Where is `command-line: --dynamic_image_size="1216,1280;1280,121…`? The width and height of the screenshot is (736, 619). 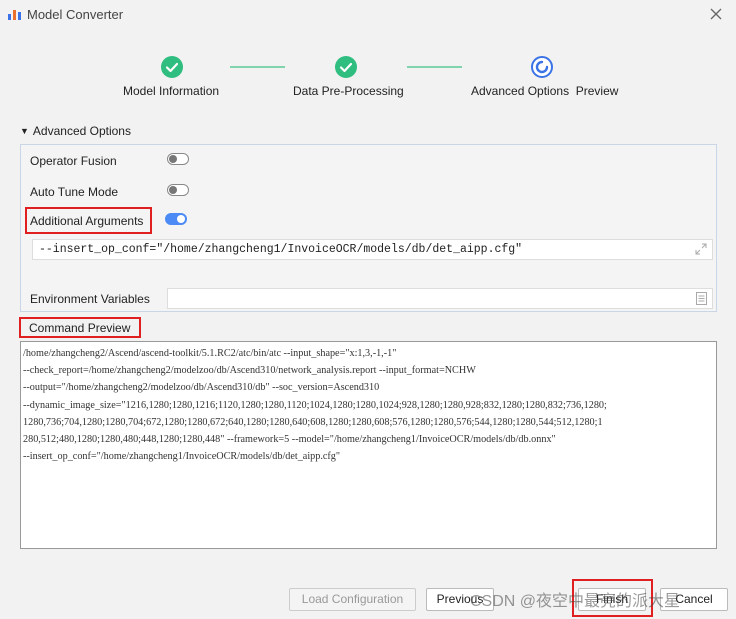 command-line: --dynamic_image_size="1216,1280;1280,121… is located at coordinates (315, 405).